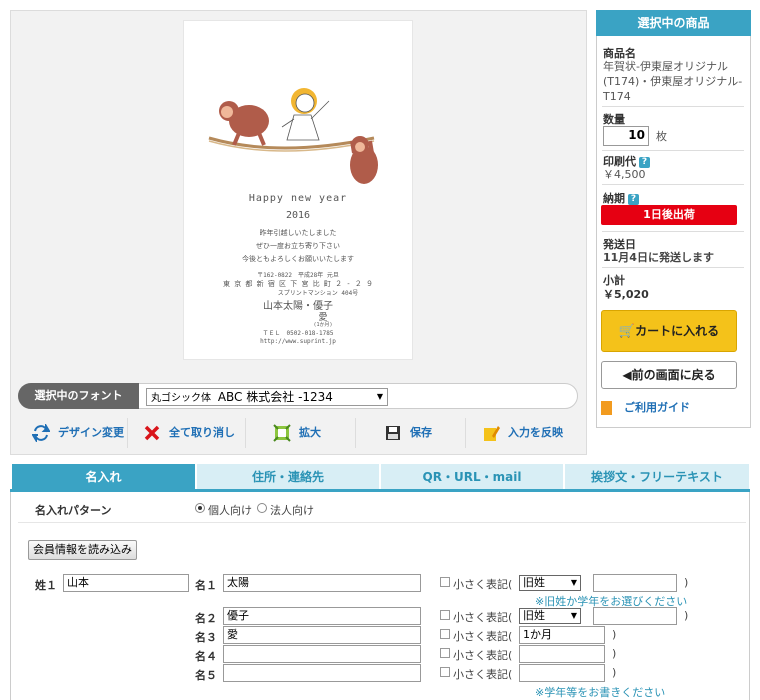 This screenshot has height=700, width=760. I want to click on name2-small-checkbox, so click(445, 615).